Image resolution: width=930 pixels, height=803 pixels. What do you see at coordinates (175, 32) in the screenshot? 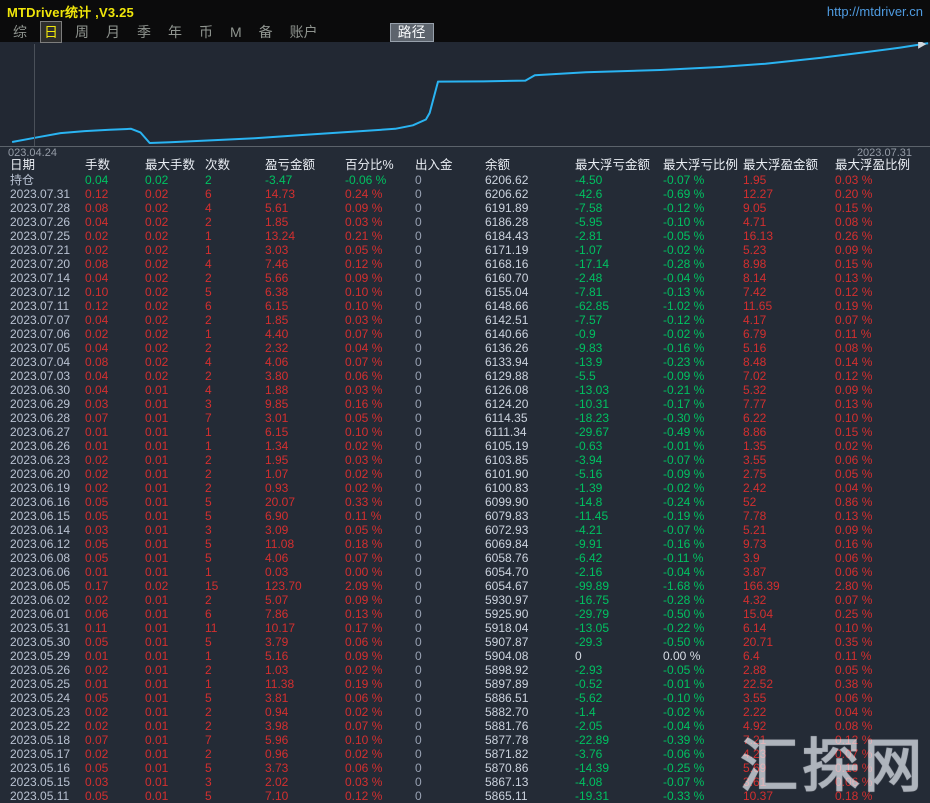
I see `menu-item-year: 年` at bounding box center [175, 32].